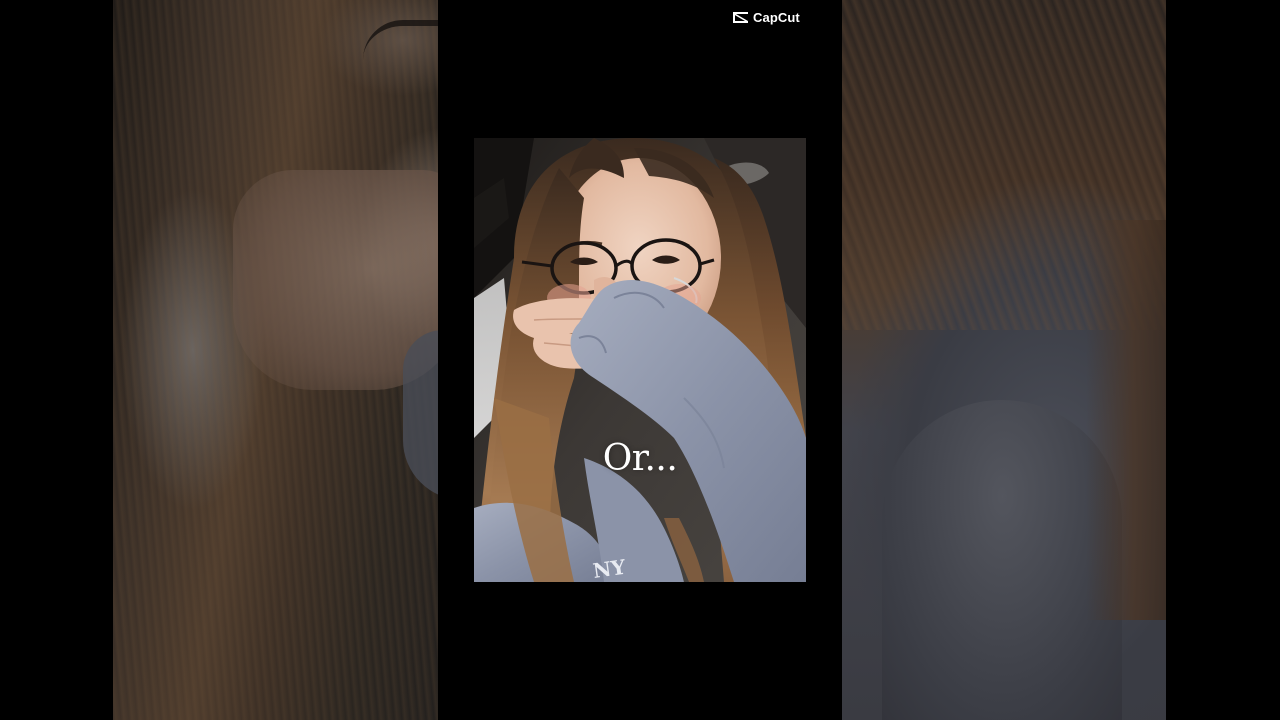 The image size is (1280, 720). What do you see at coordinates (740, 17) in the screenshot?
I see `capcut-logo-icon` at bounding box center [740, 17].